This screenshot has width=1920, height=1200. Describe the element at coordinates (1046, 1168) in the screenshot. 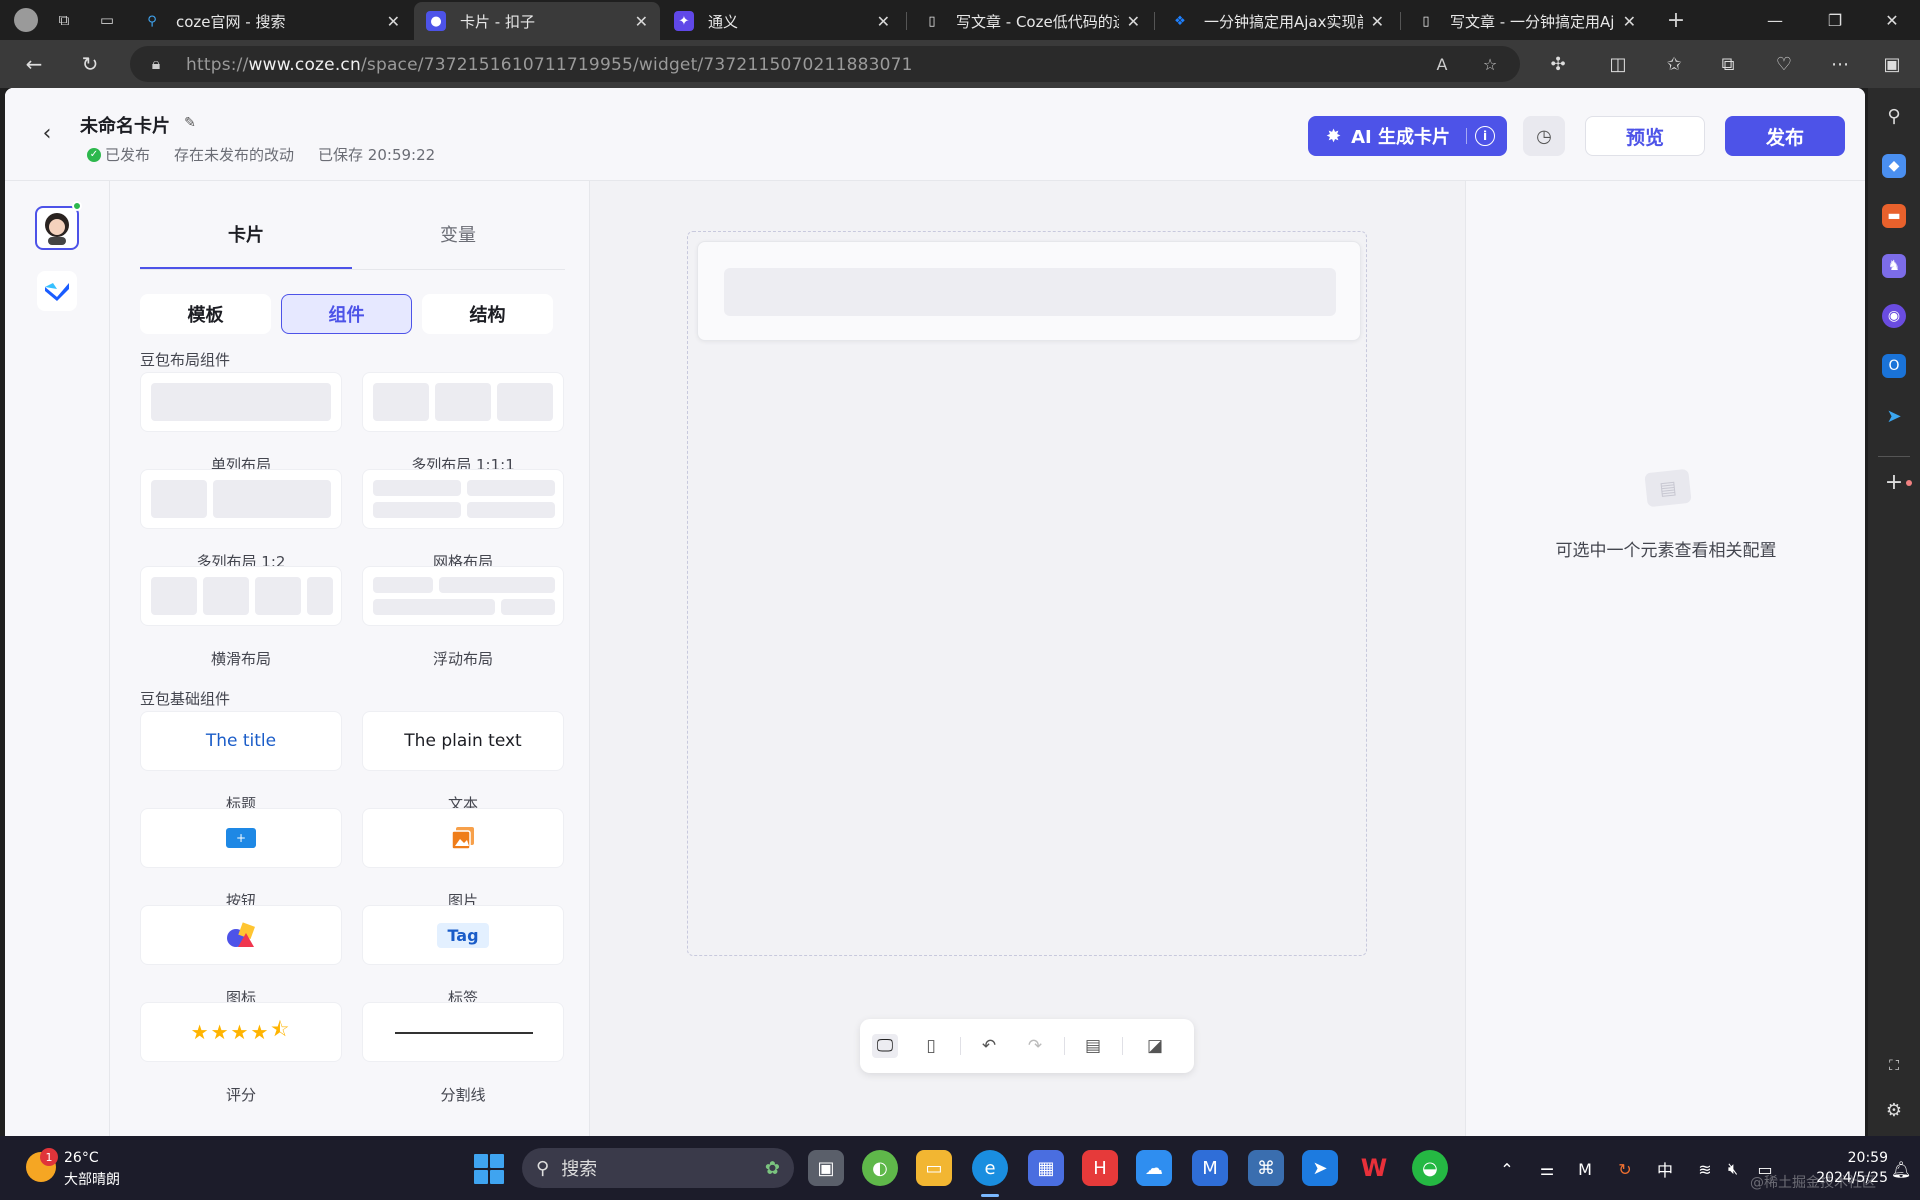

I see `microsoft-store-icon: ▦` at that location.